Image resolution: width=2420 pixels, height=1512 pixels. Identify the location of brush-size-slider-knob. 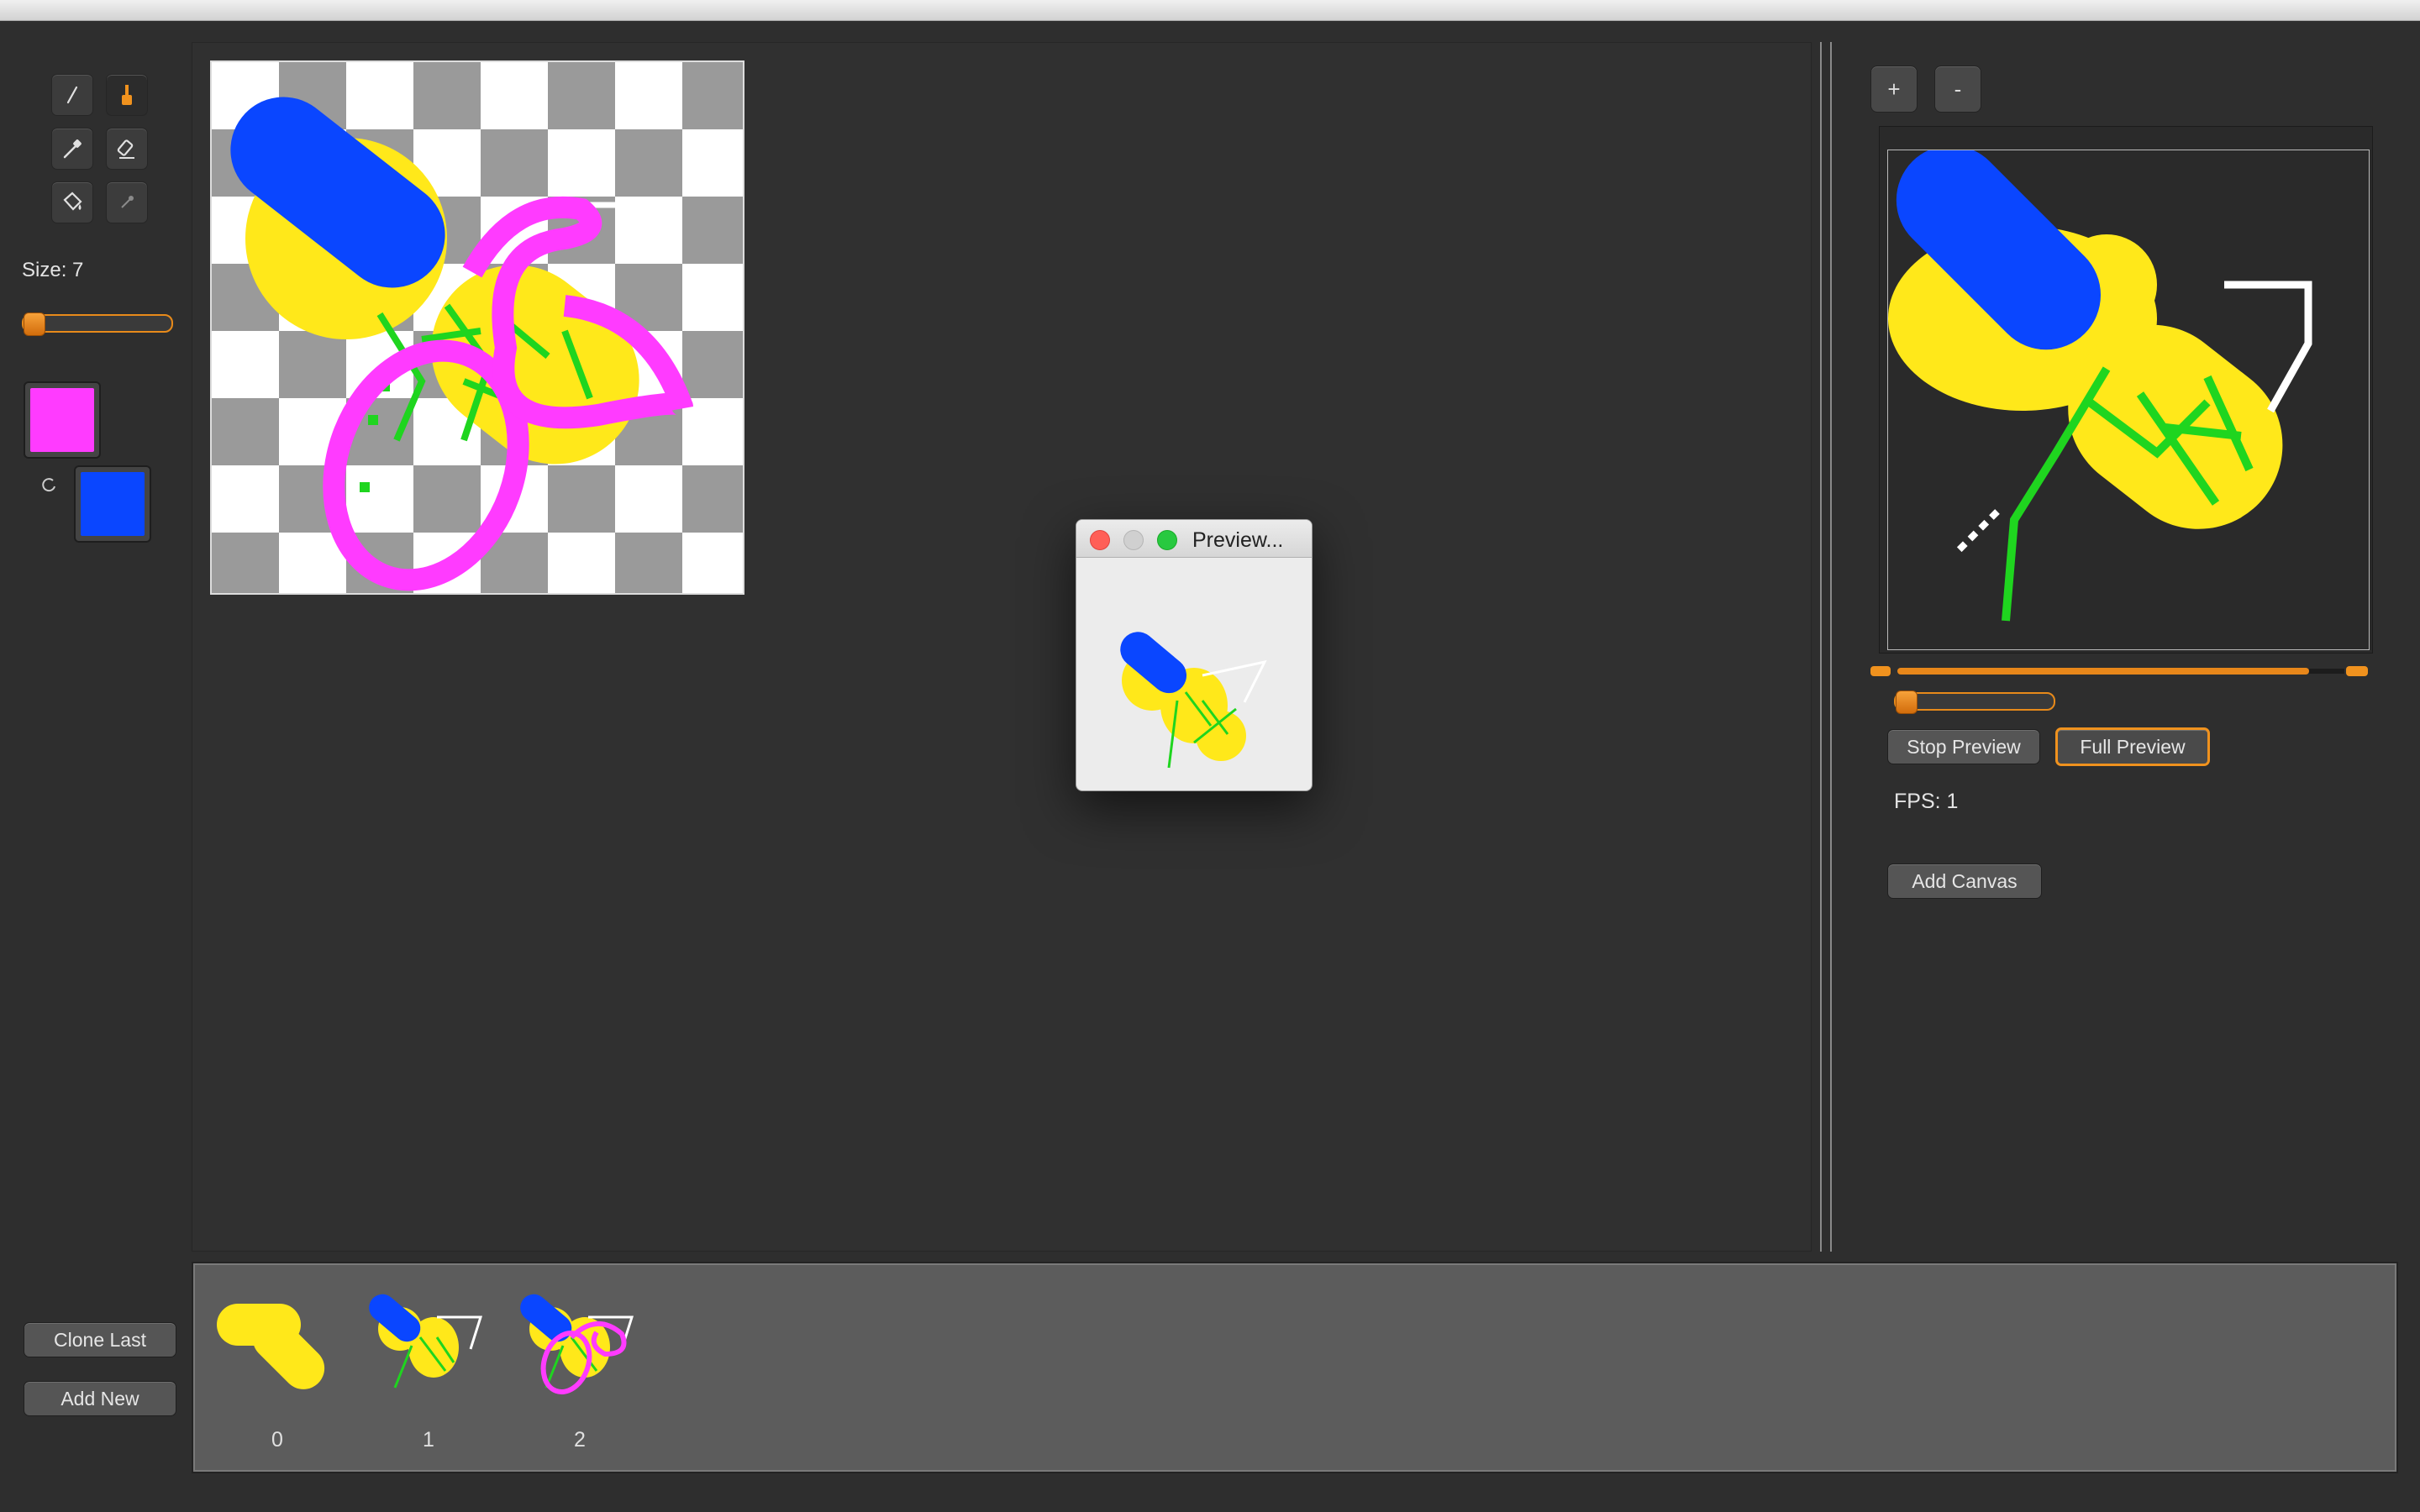
(34, 324).